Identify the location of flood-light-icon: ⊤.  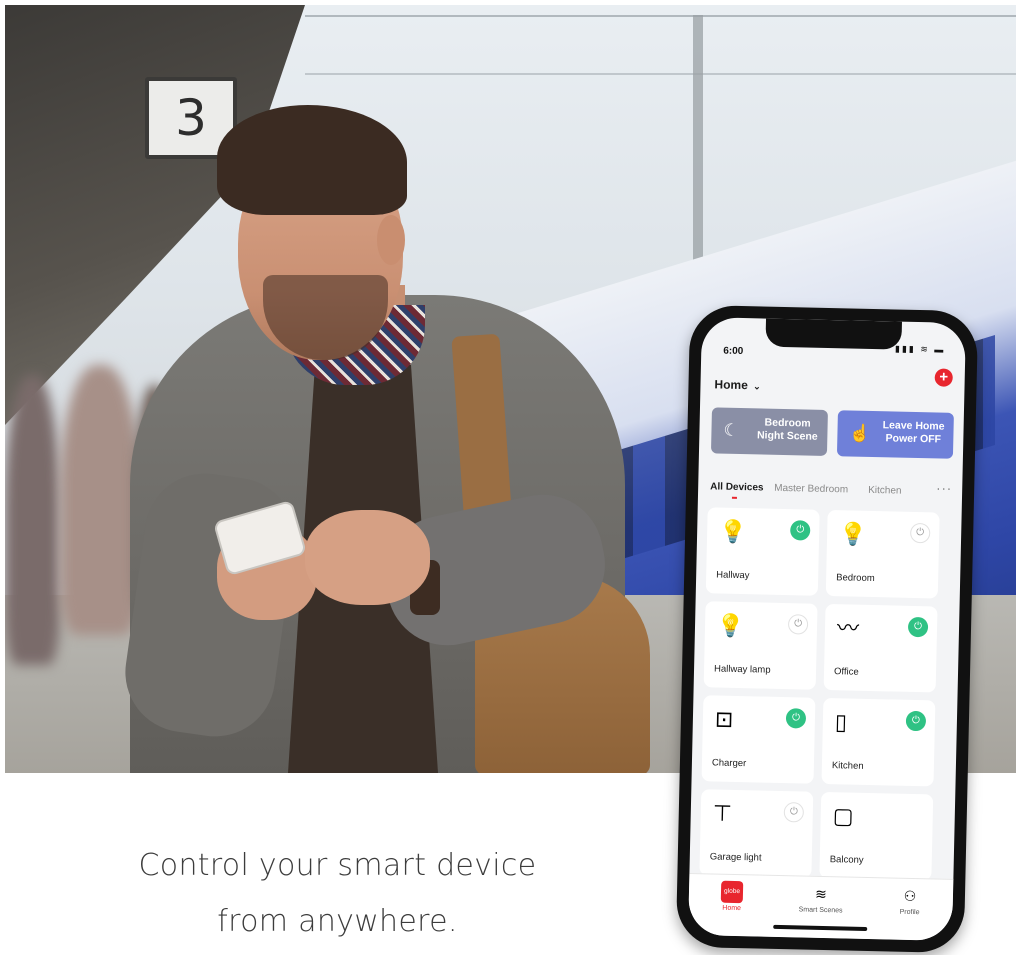
(722, 813).